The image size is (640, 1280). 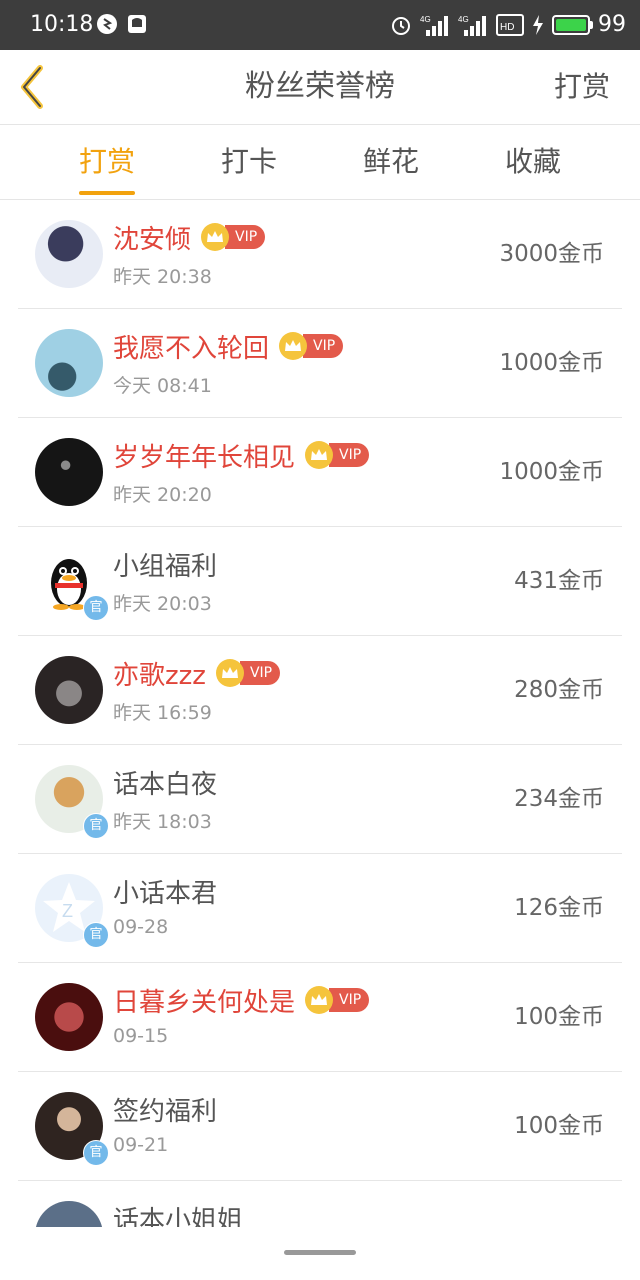 I want to click on reward-time: 昨天 16:59, so click(x=162, y=713).